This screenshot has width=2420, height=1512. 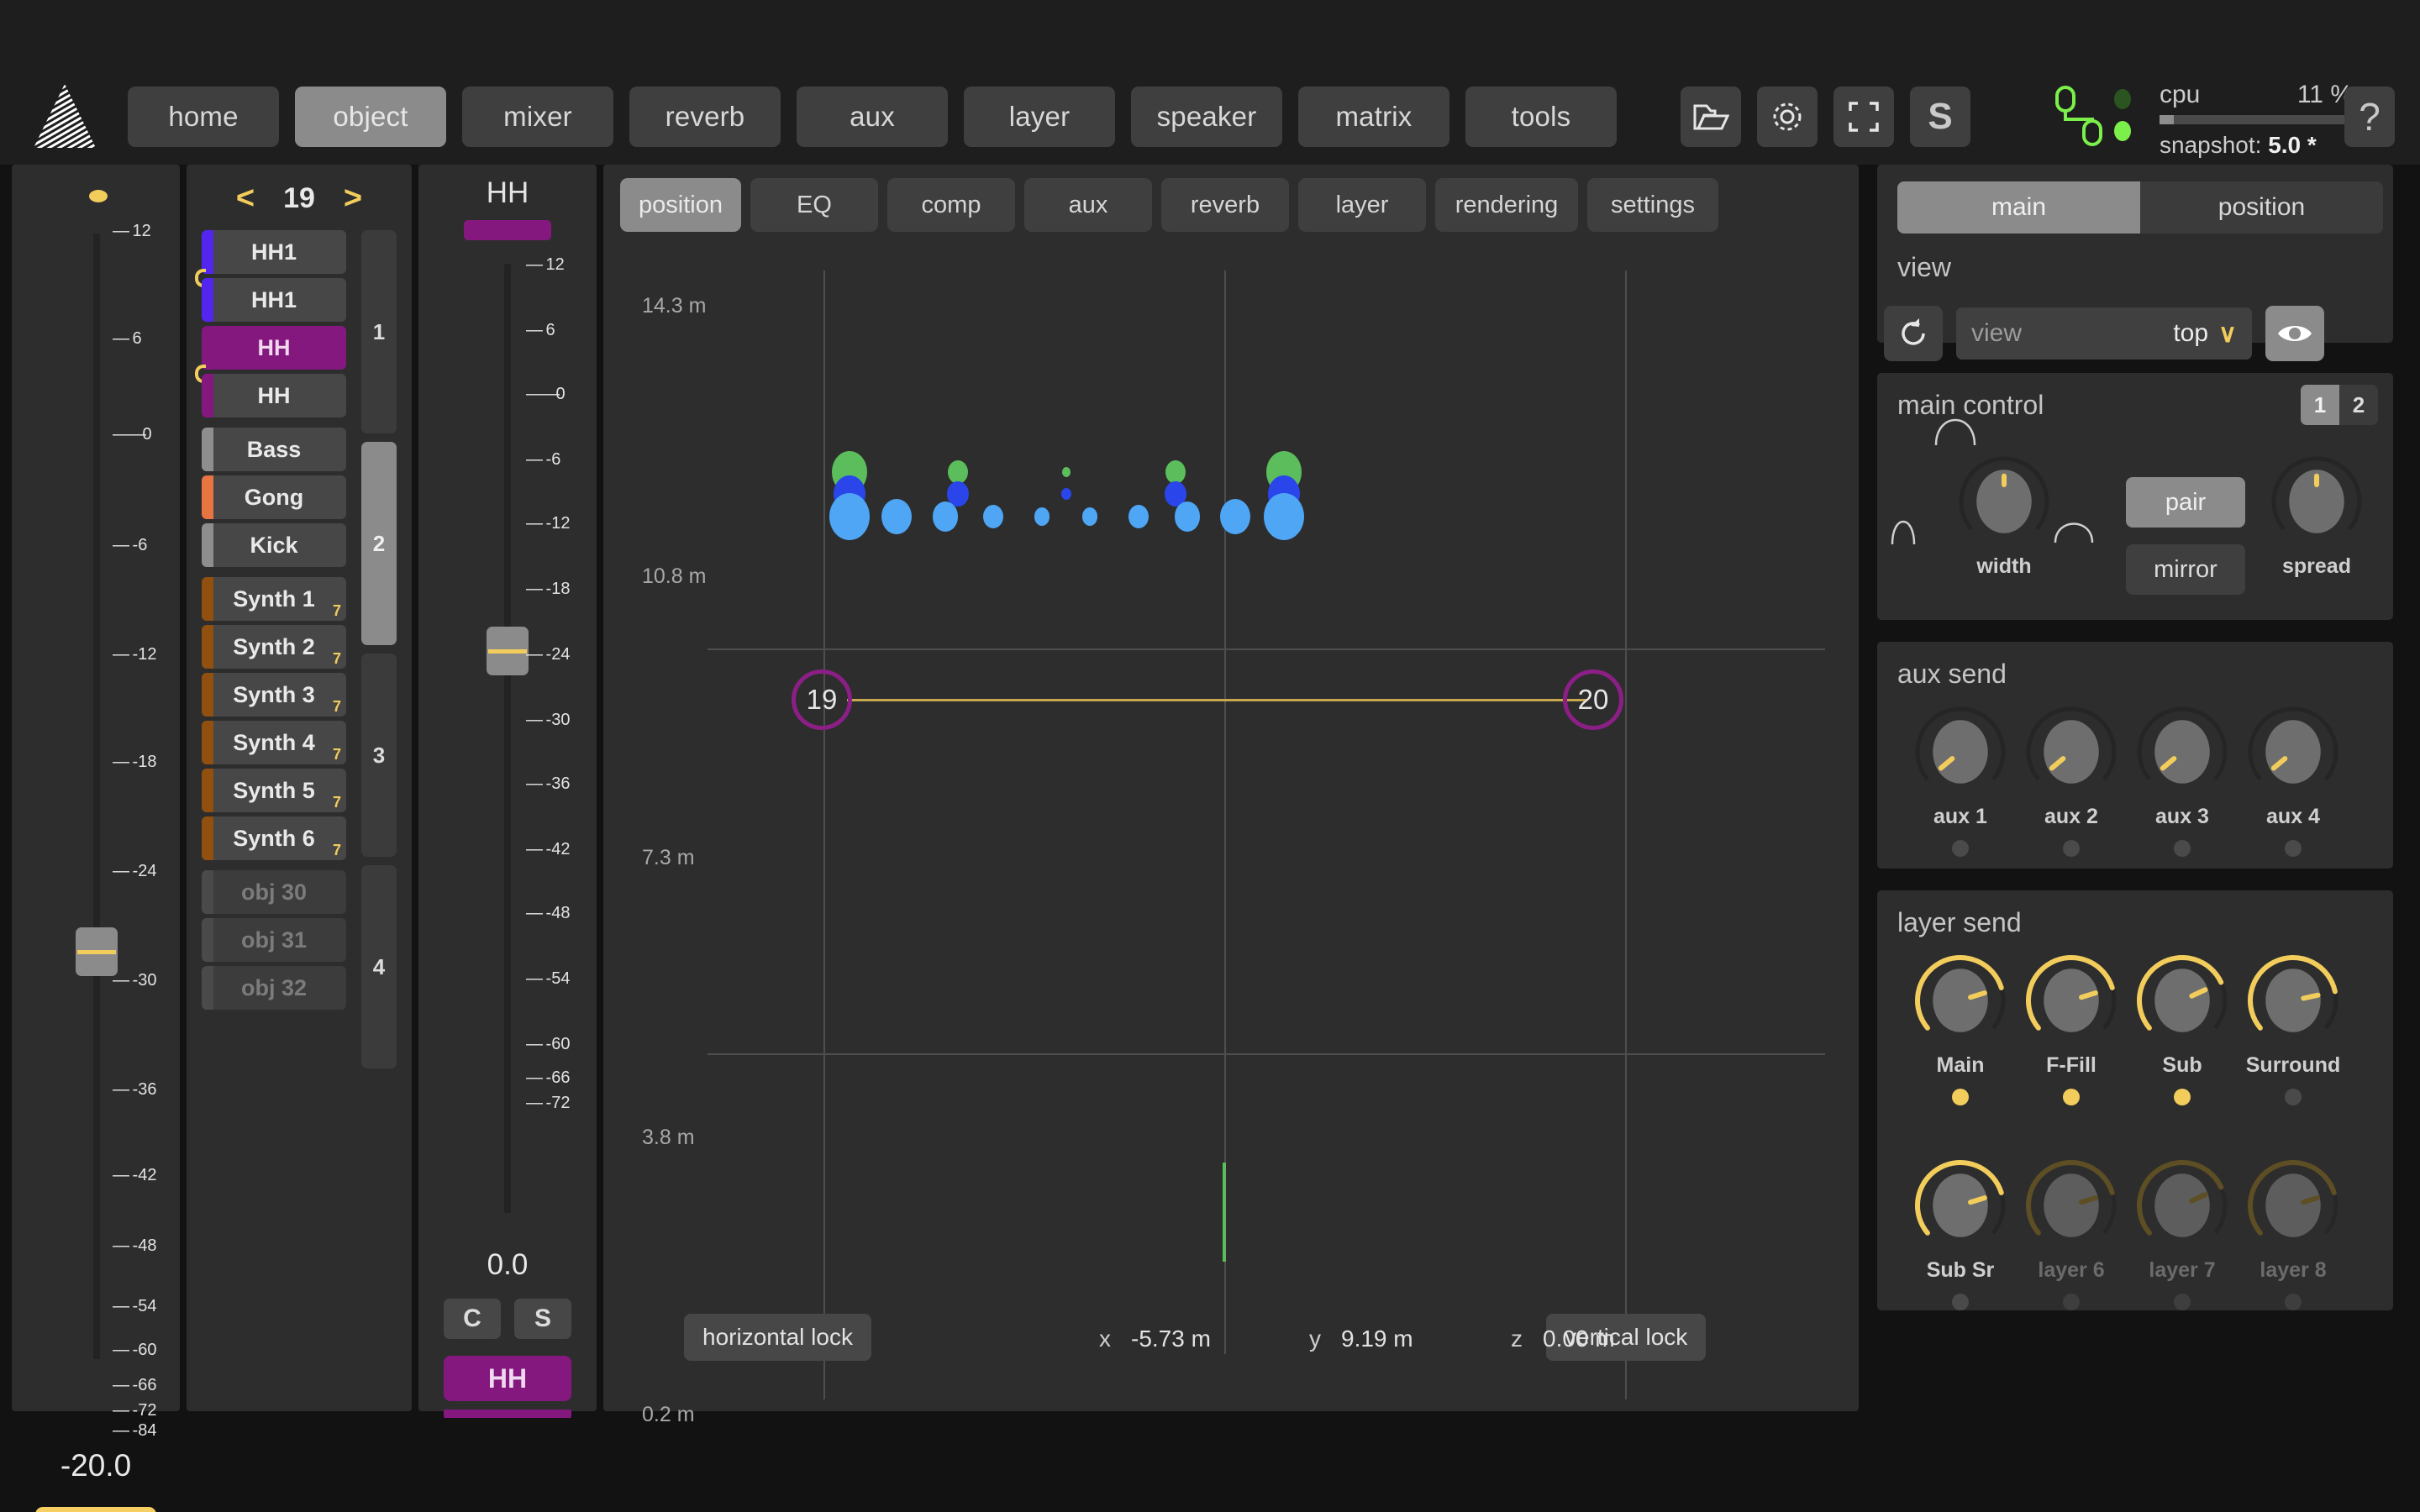 I want to click on object-item-11: Synth 5 7, so click(x=274, y=790).